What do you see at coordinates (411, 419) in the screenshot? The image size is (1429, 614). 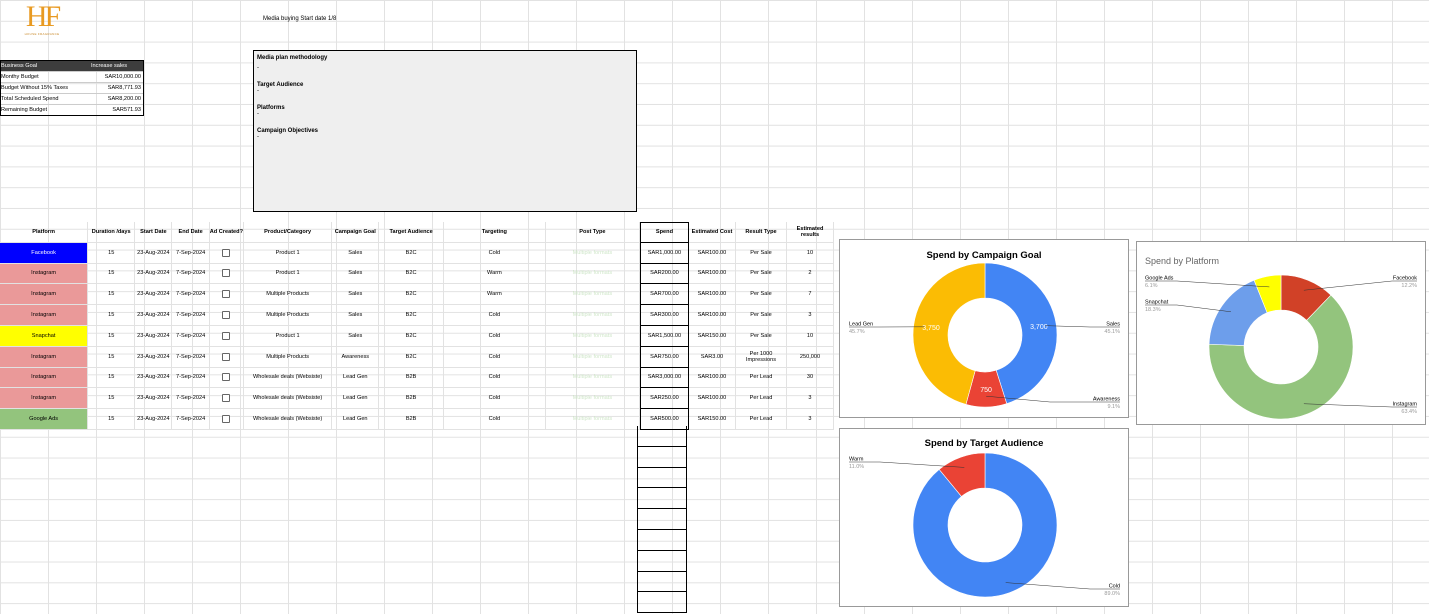 I see `cell-target-audience: B2B` at bounding box center [411, 419].